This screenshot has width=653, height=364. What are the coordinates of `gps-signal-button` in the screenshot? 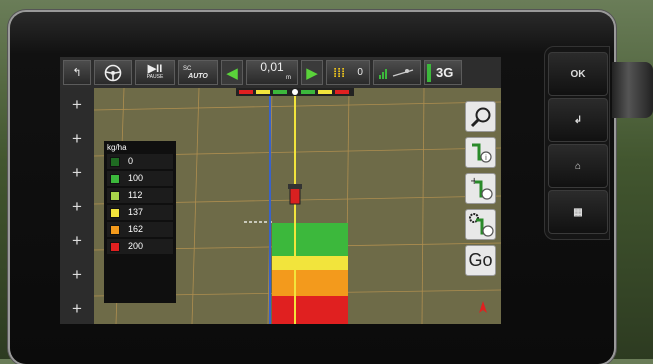 It's located at (397, 72).